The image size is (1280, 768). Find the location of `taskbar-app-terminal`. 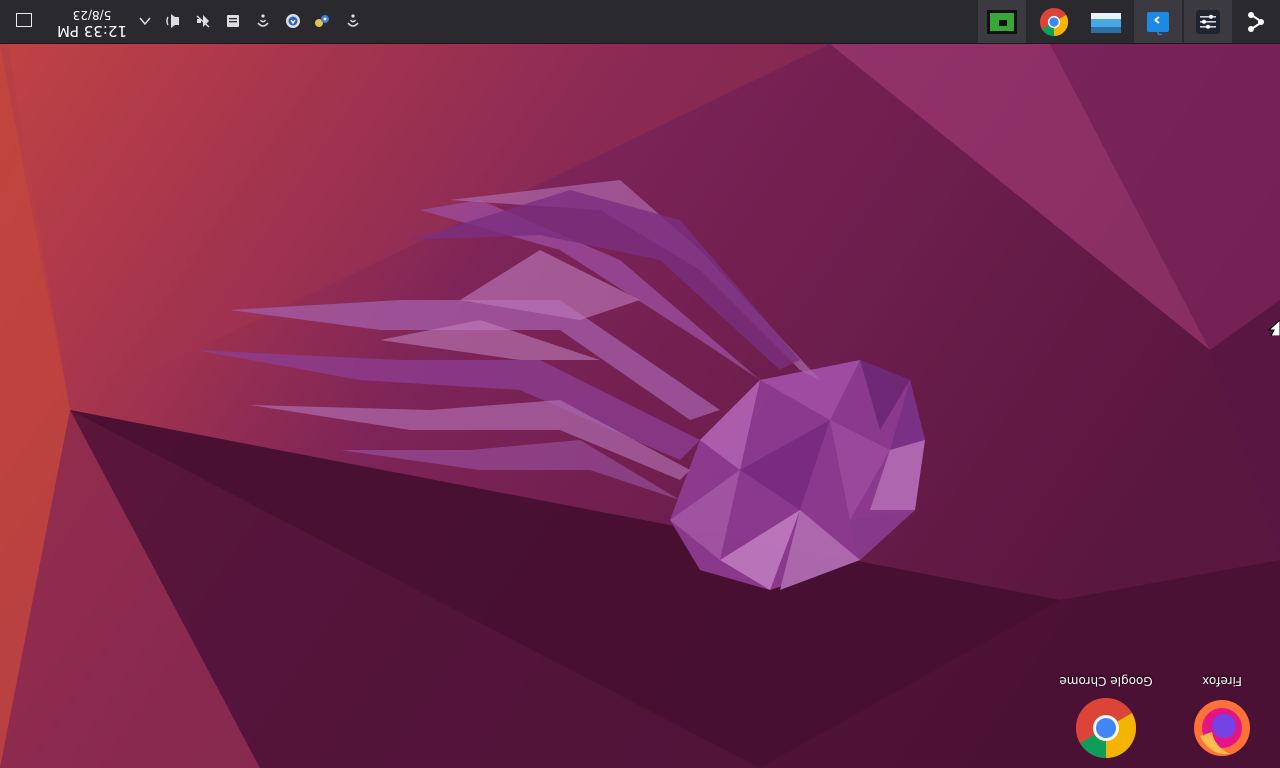

taskbar-app-terminal is located at coordinates (1002, 21).